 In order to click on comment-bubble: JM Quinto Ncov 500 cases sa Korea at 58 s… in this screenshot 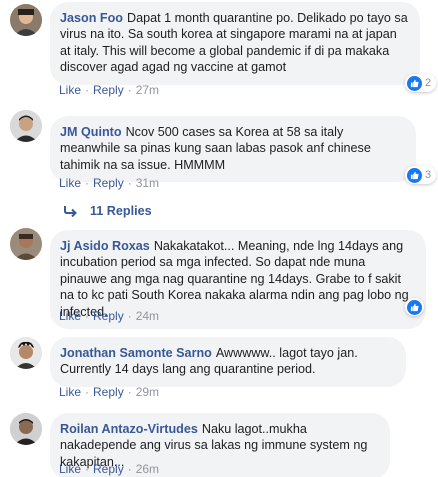, I will do `click(233, 149)`.